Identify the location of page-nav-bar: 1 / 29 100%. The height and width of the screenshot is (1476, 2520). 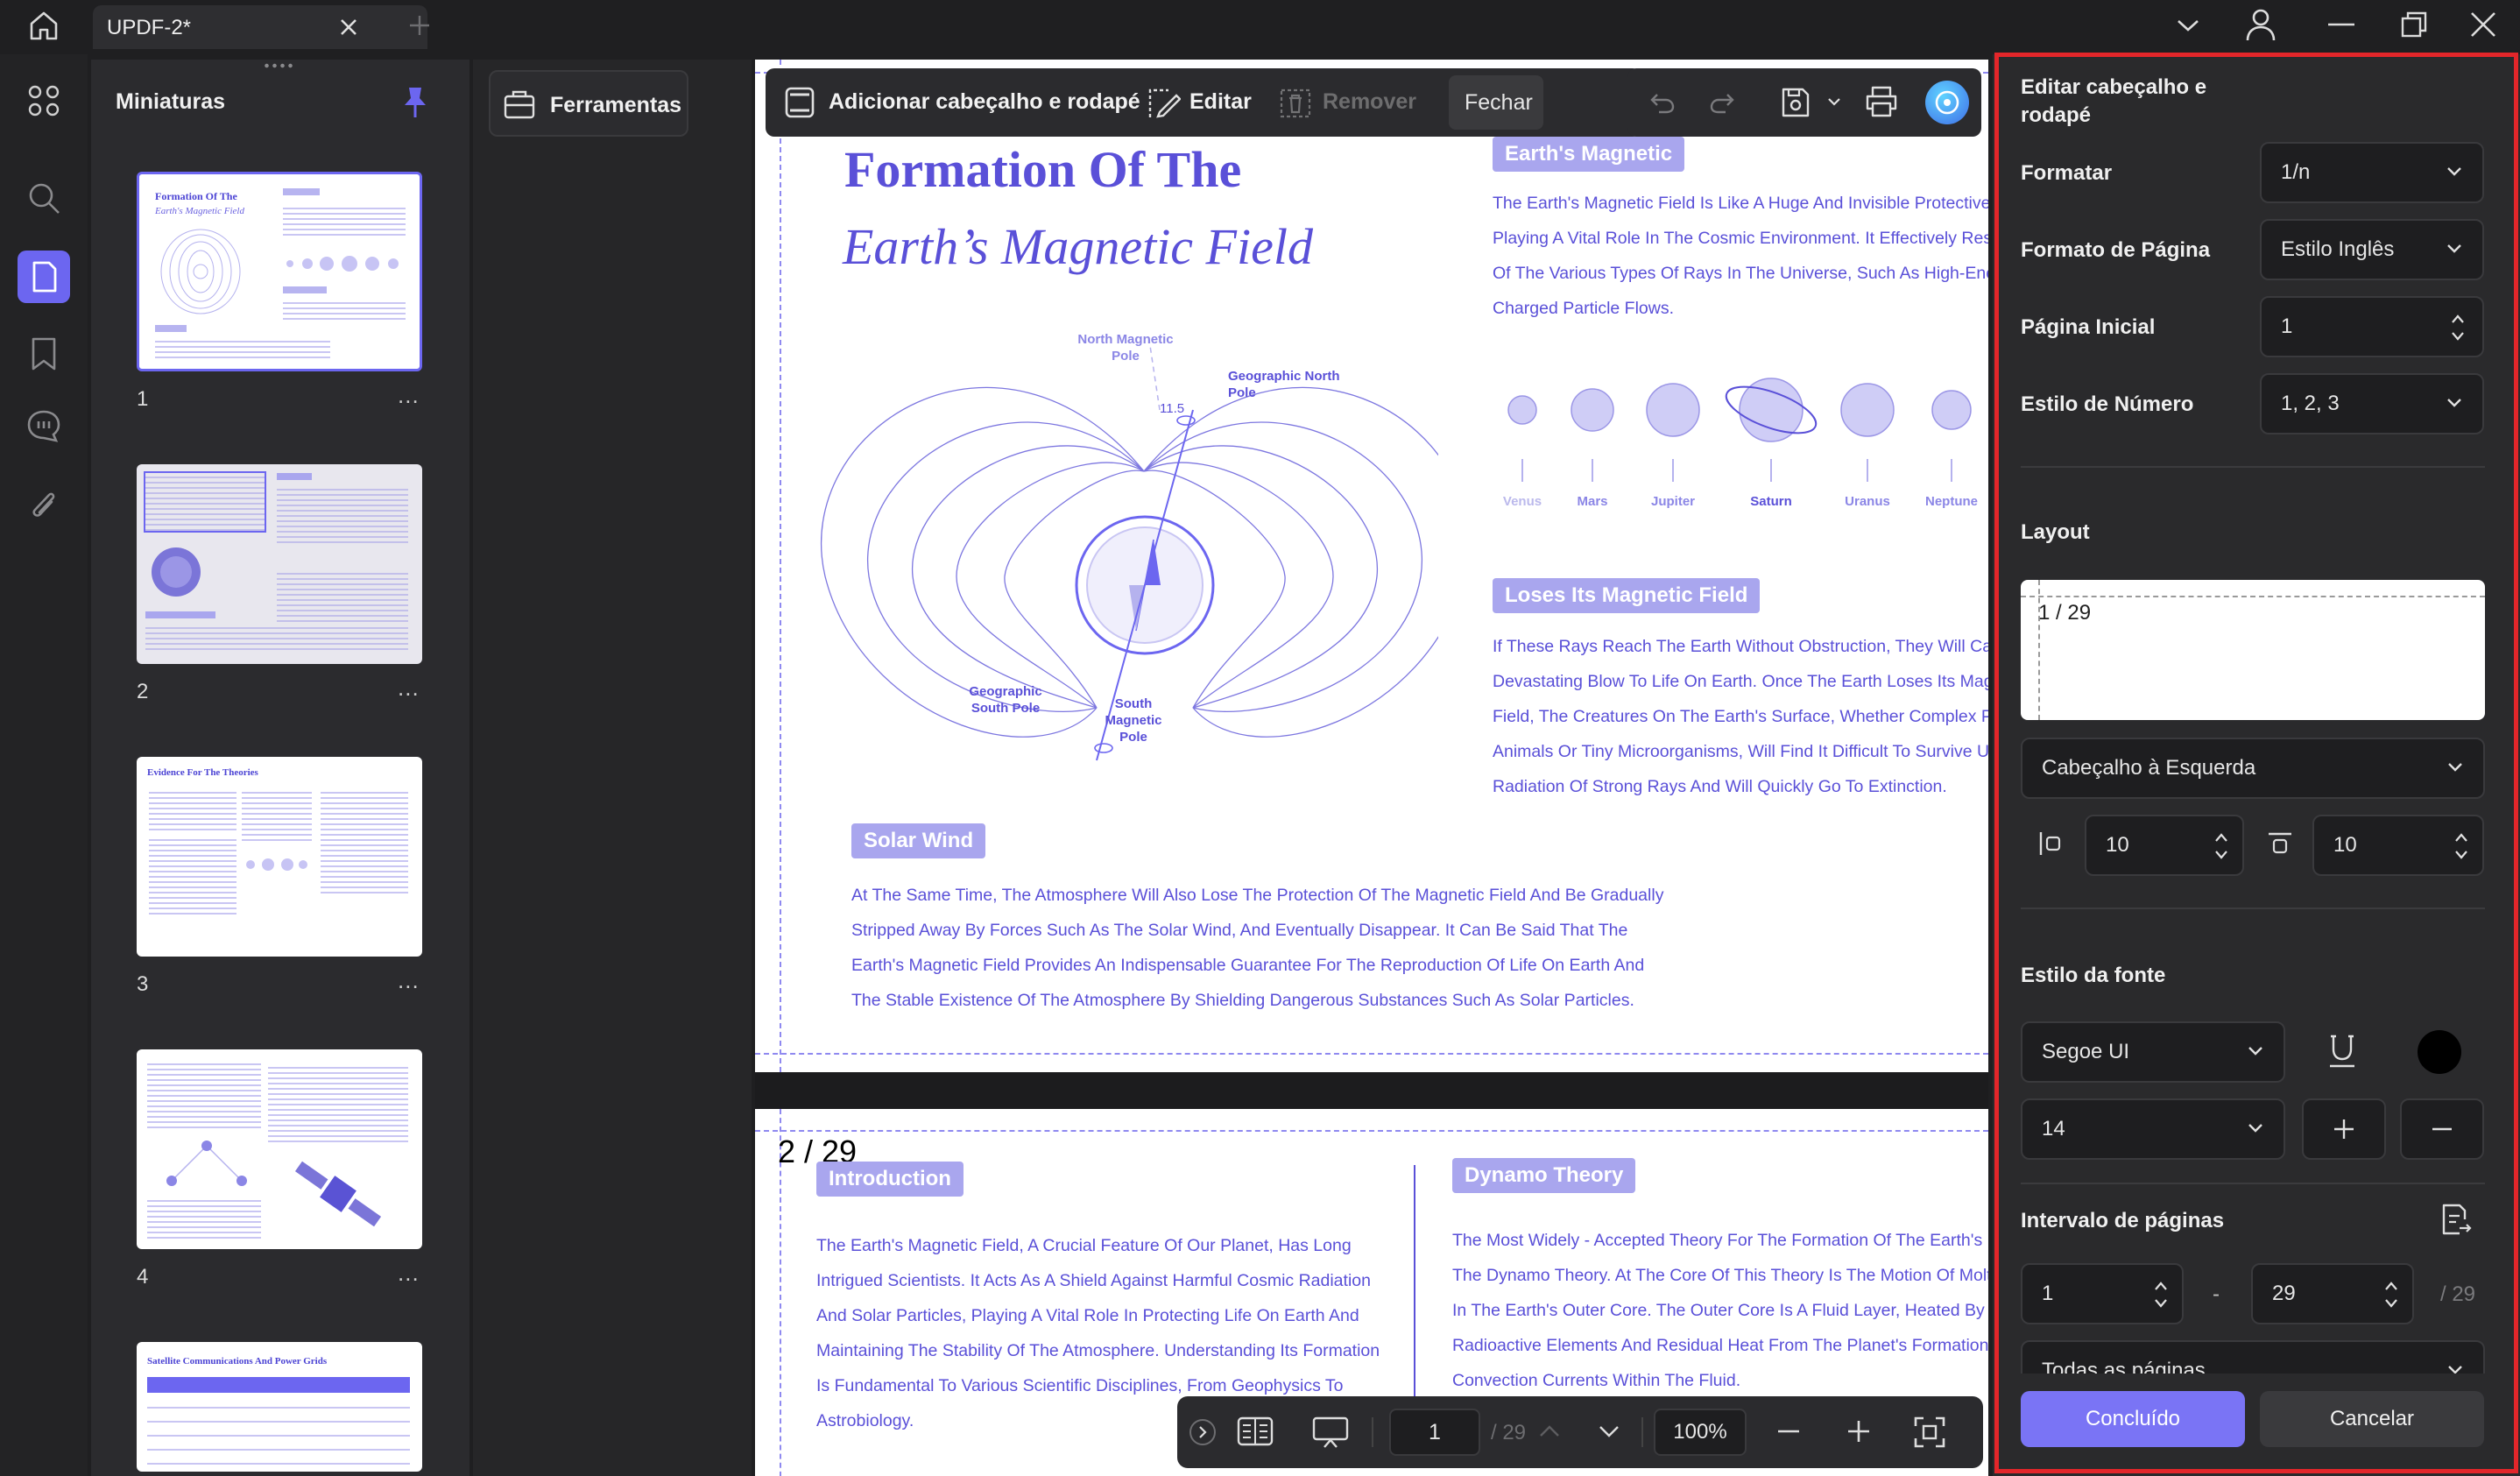
(1580, 1432).